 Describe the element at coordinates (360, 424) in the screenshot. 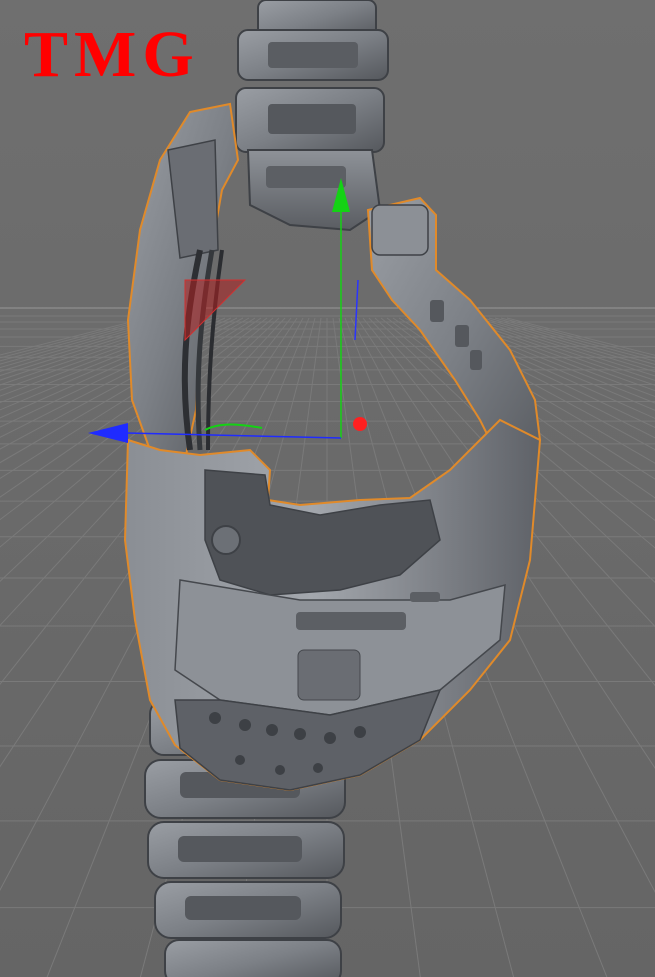

I see `gizmo-pivot-point` at that location.